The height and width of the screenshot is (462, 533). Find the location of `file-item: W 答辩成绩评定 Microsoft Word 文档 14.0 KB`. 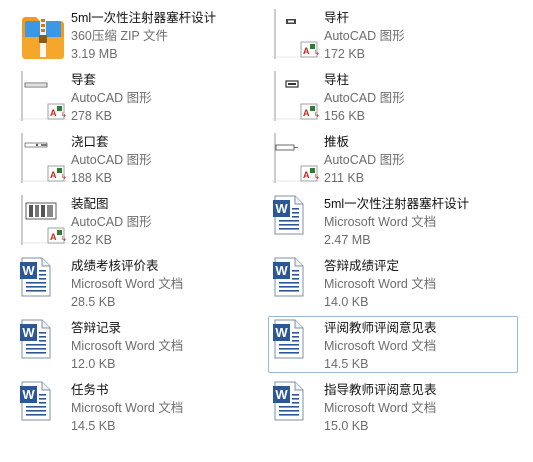

file-item: W 答辩成绩评定 Microsoft Word 文档 14.0 KB is located at coordinates (394, 283).